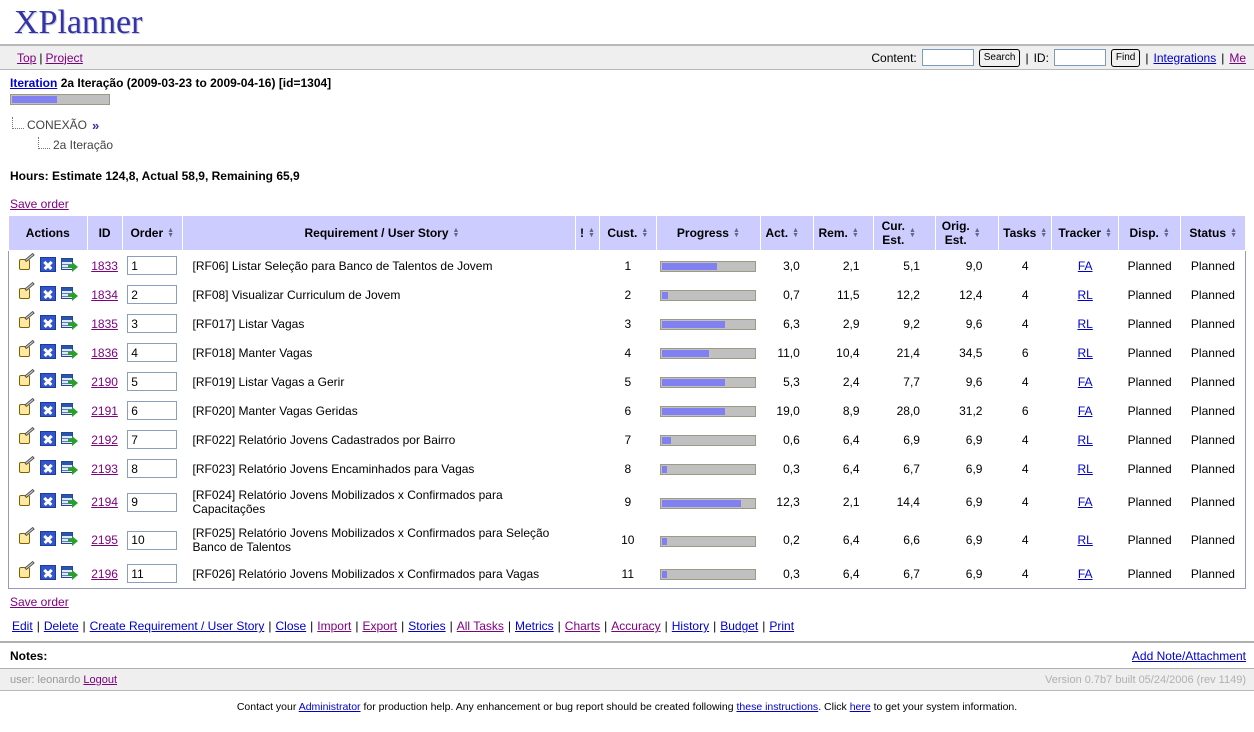  I want to click on nav-link-me: Me, so click(1237, 58).